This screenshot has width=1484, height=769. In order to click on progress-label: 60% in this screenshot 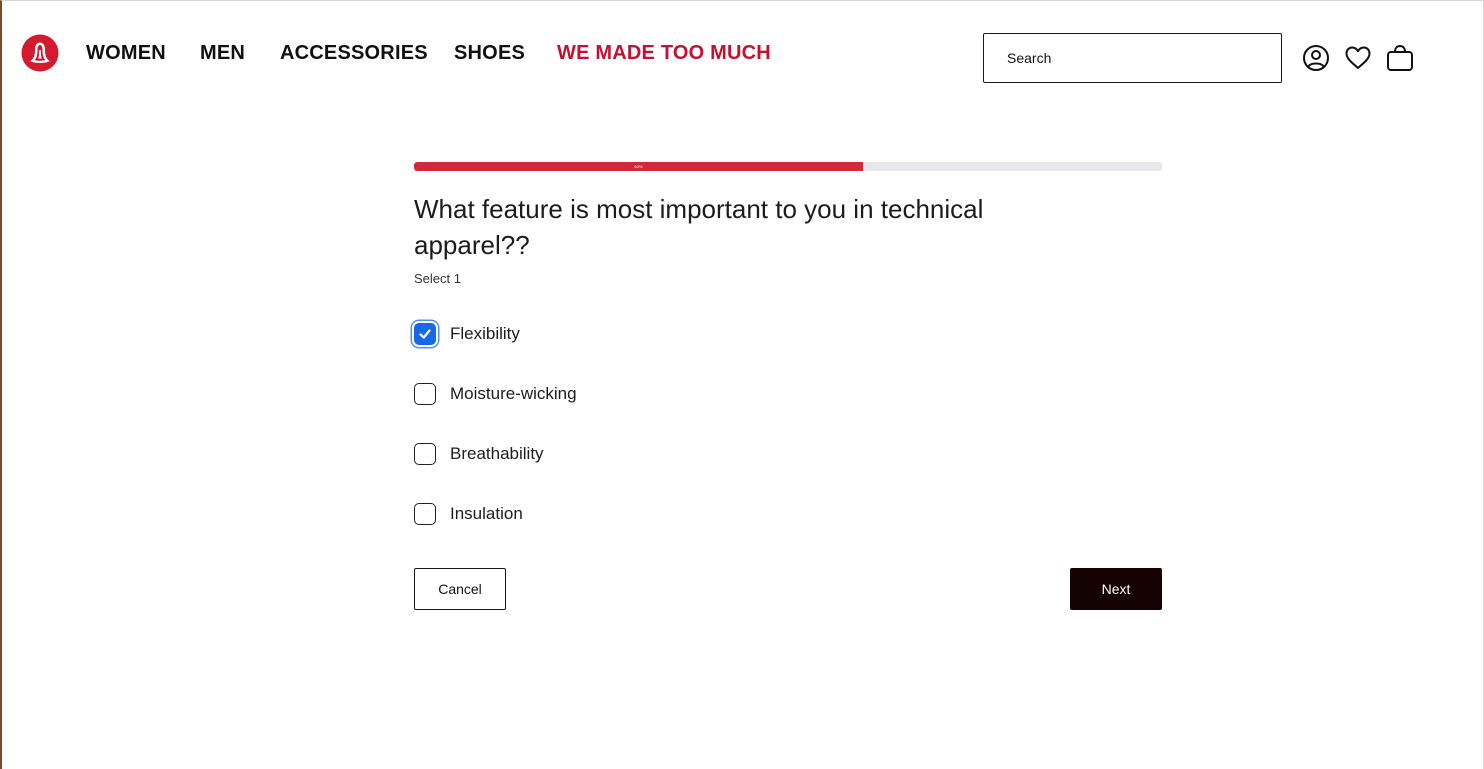, I will do `click(638, 166)`.